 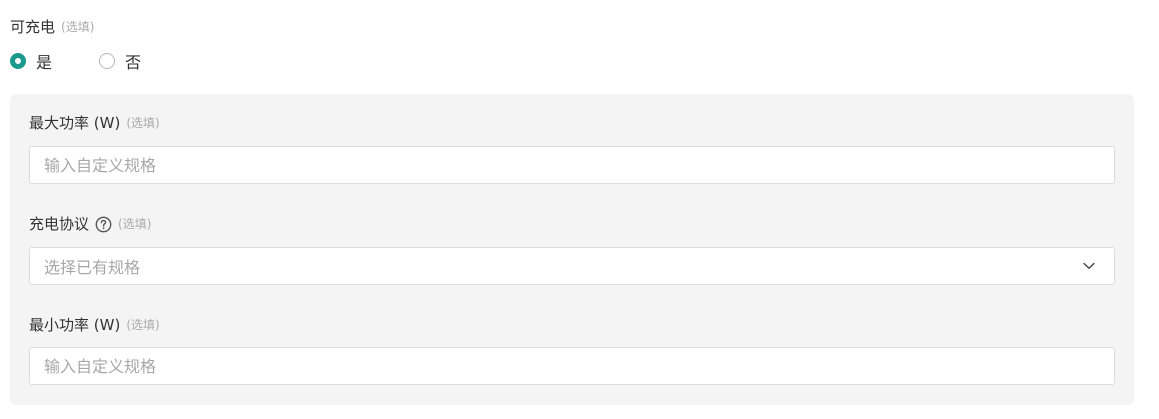 I want to click on rechargeable-label: 可充电 (选填), so click(x=52, y=27).